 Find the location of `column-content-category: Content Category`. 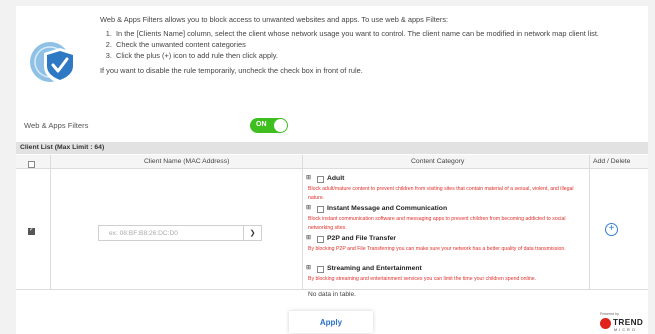

column-content-category: Content Category is located at coordinates (438, 161).